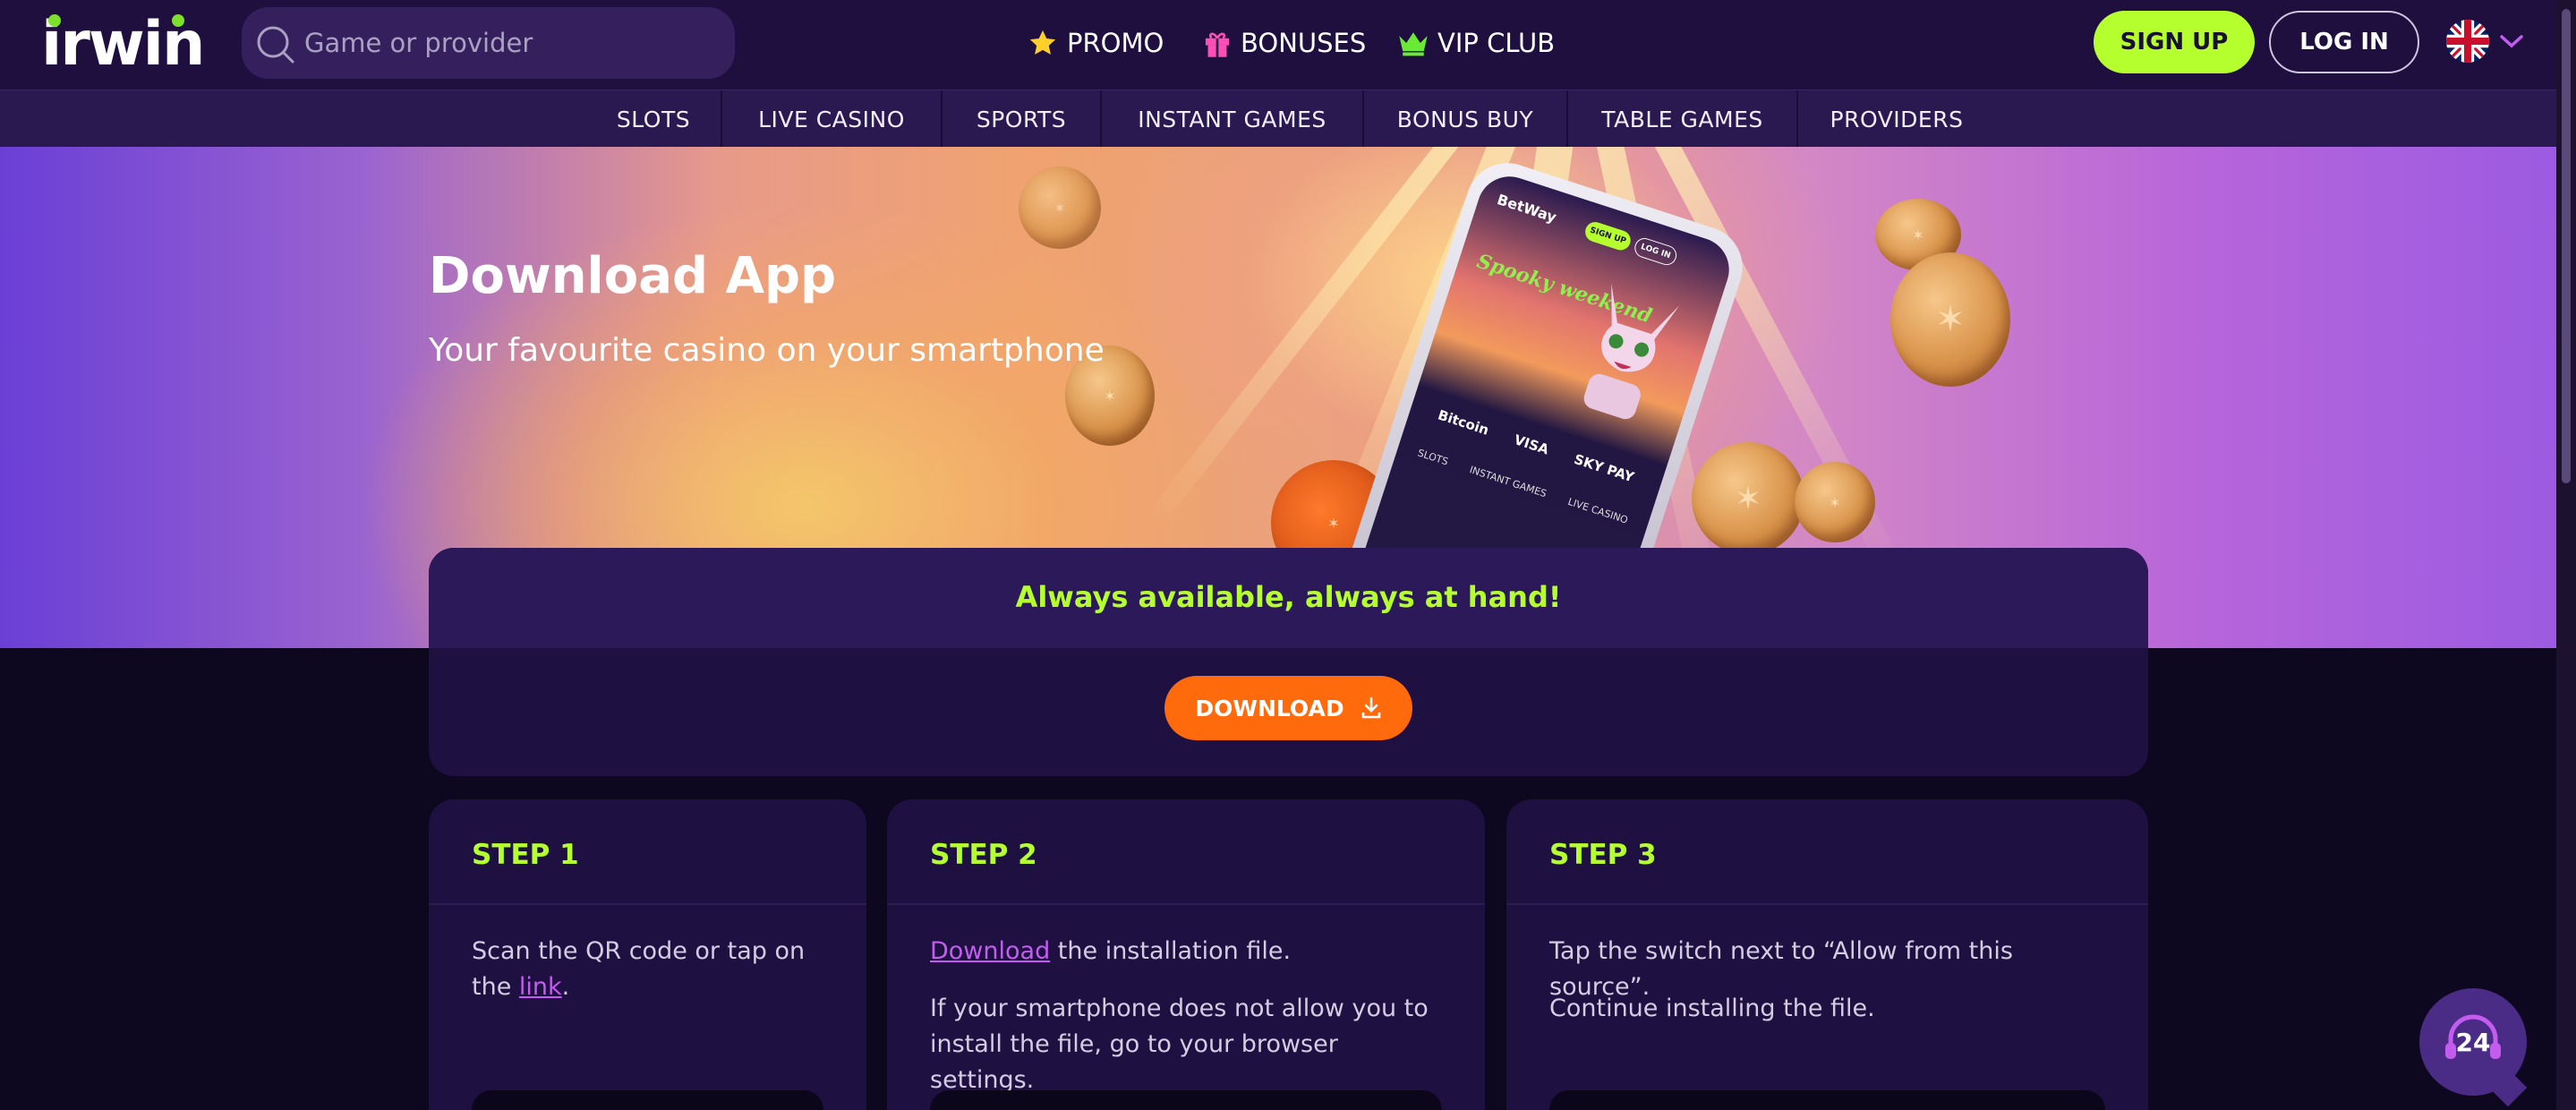  Describe the element at coordinates (1655, 251) in the screenshot. I see `phone-login: LOG IN` at that location.